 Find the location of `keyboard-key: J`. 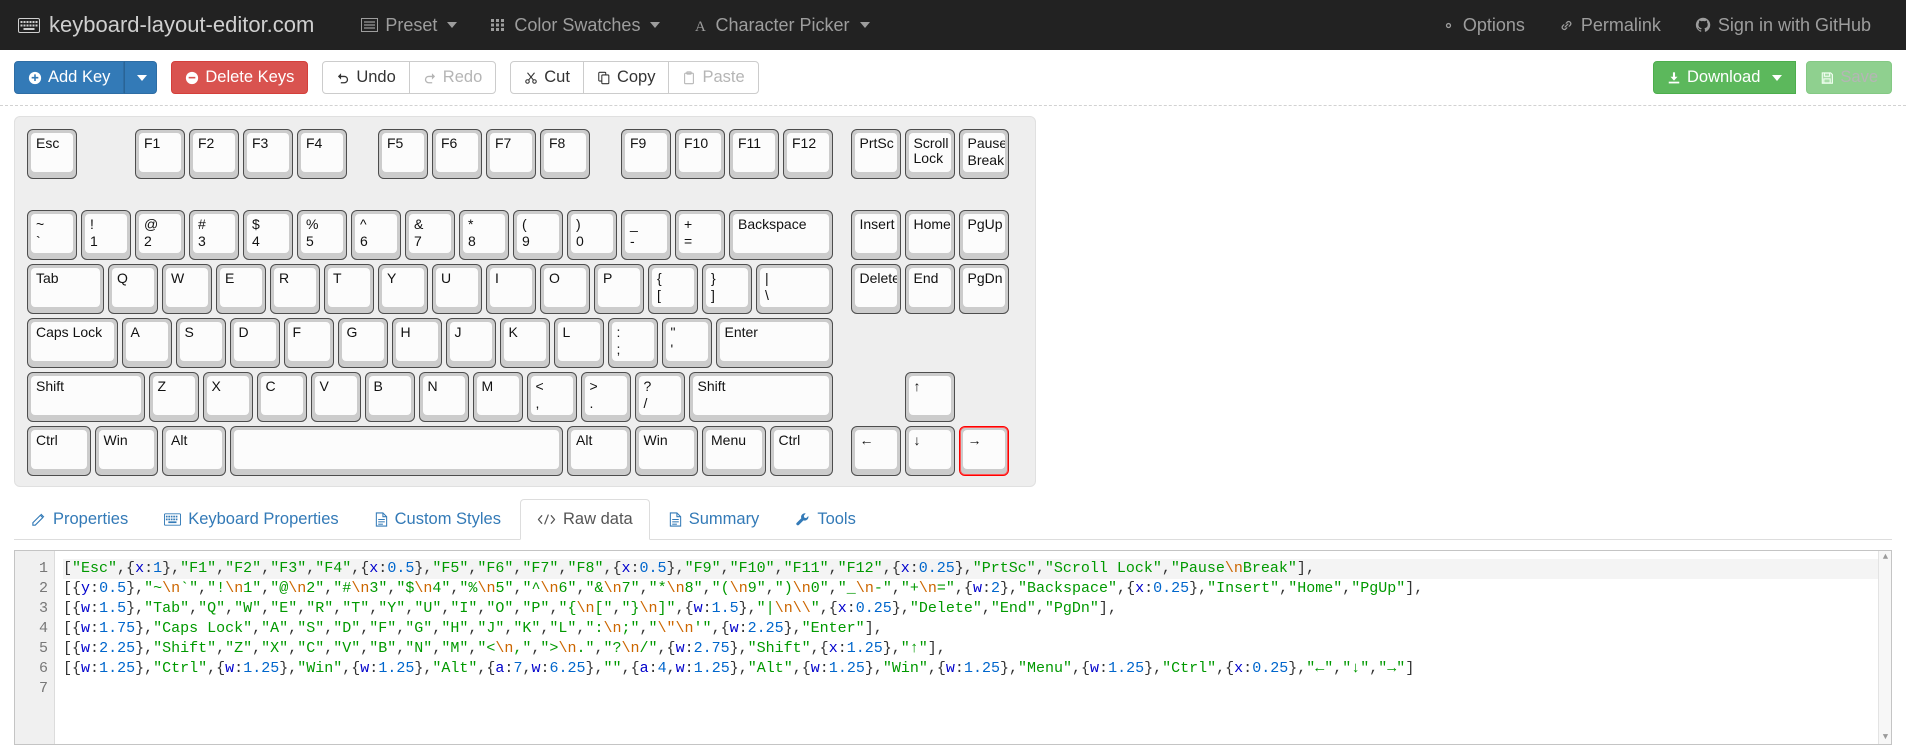

keyboard-key: J is located at coordinates (470, 343).